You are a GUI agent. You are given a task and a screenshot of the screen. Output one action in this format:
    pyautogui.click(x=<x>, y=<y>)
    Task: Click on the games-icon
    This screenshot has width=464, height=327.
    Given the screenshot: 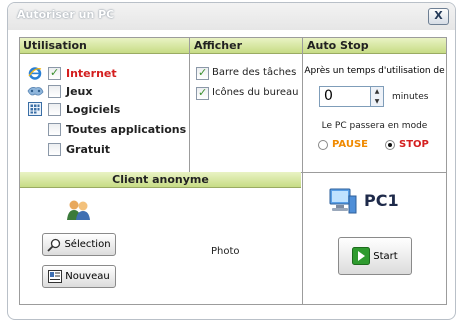 What is the action you would take?
    pyautogui.click(x=35, y=91)
    